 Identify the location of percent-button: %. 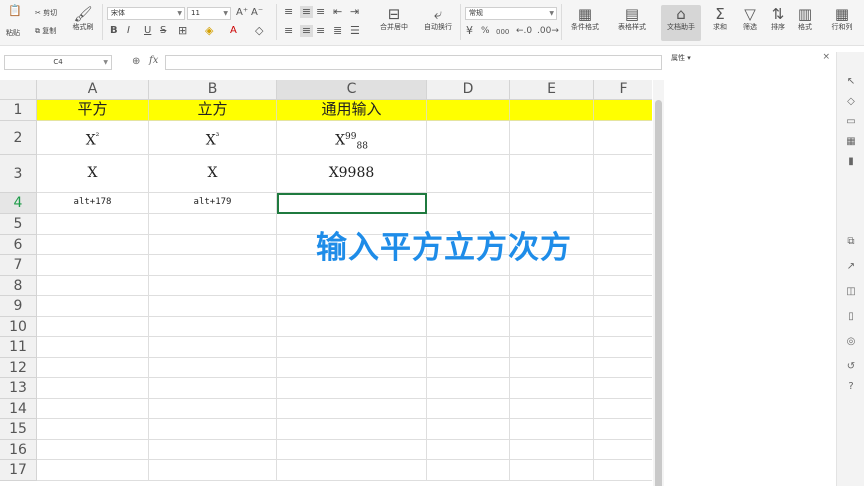
(485, 31).